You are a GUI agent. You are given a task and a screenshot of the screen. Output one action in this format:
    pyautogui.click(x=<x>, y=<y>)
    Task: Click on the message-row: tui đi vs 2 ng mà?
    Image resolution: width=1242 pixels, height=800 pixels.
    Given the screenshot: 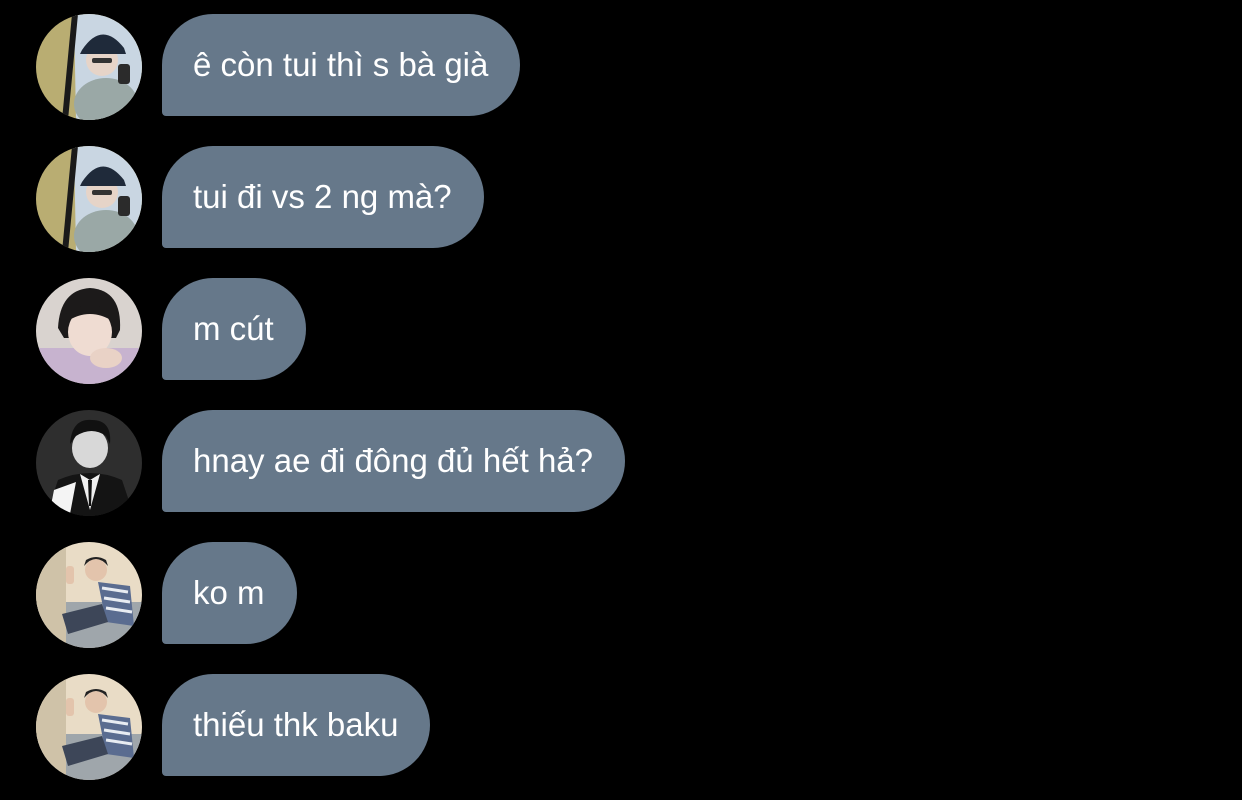 What is the action you would take?
    pyautogui.click(x=621, y=199)
    